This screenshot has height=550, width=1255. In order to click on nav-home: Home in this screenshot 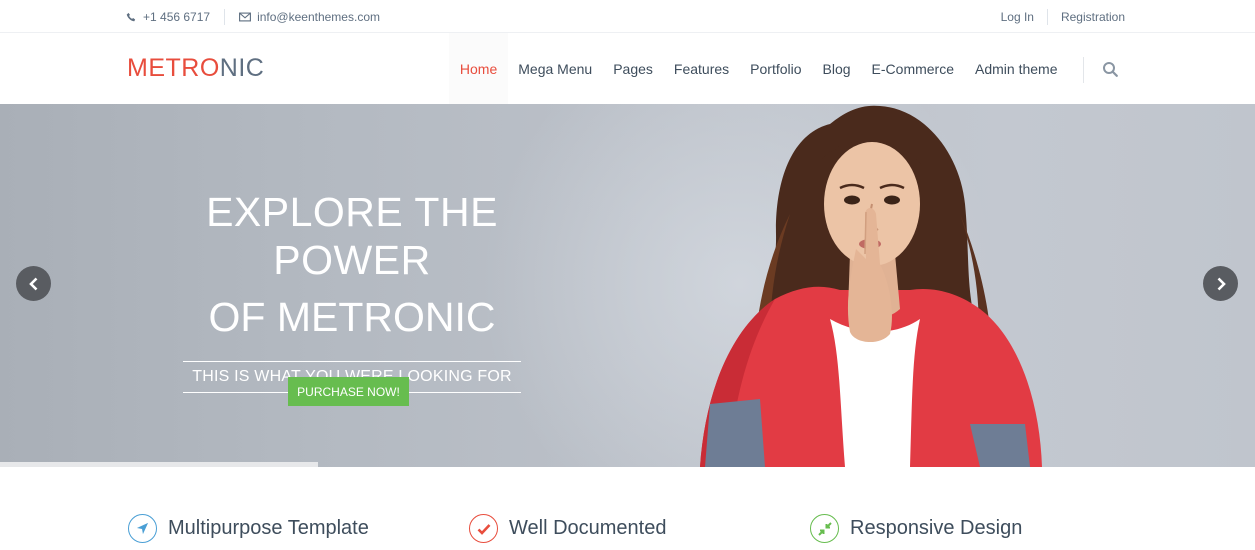, I will do `click(478, 68)`.